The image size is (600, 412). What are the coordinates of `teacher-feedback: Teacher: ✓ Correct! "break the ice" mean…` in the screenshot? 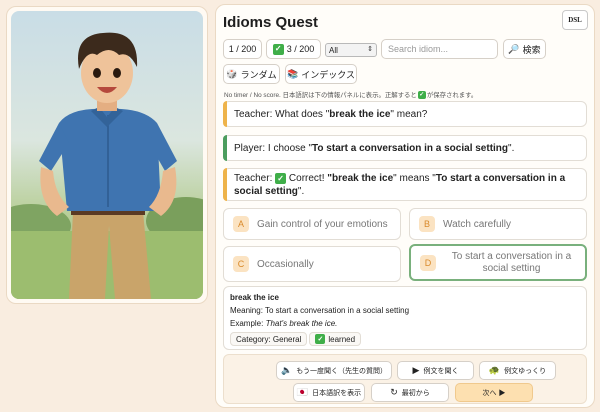 It's located at (405, 184).